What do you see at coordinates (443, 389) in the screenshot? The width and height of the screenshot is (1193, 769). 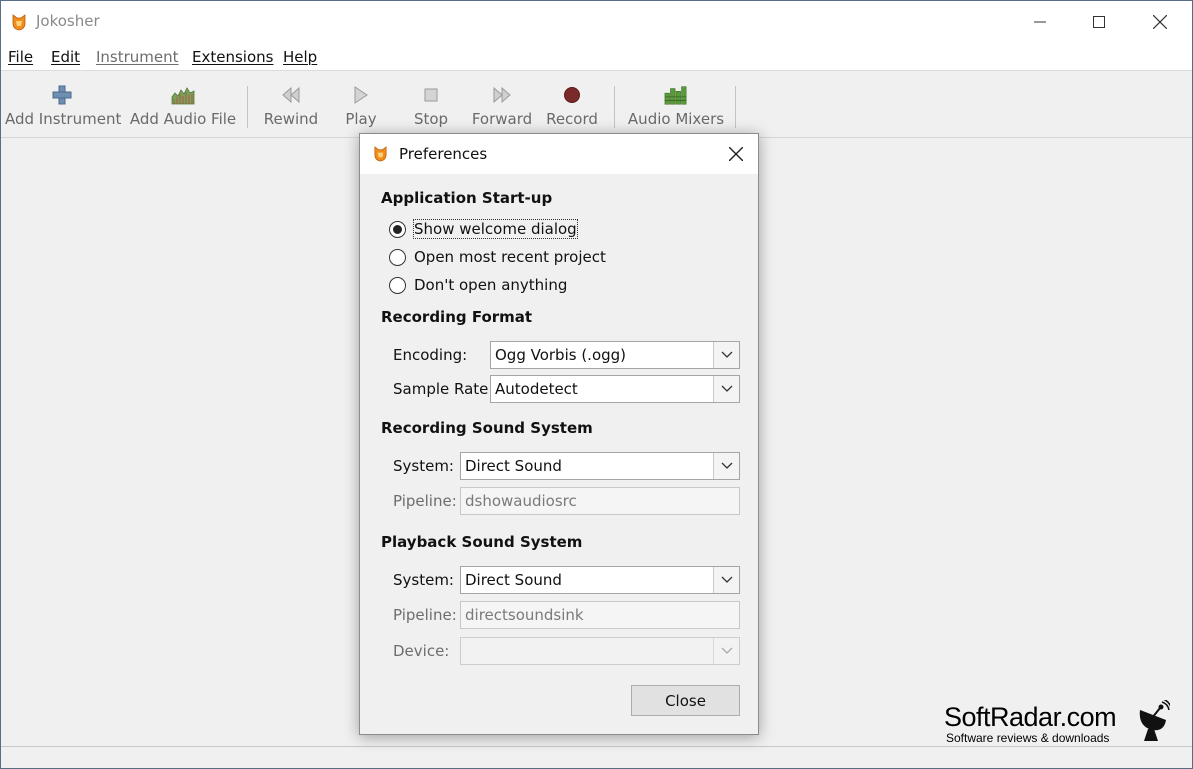 I see `sample-rate-label: Sample Rate:` at bounding box center [443, 389].